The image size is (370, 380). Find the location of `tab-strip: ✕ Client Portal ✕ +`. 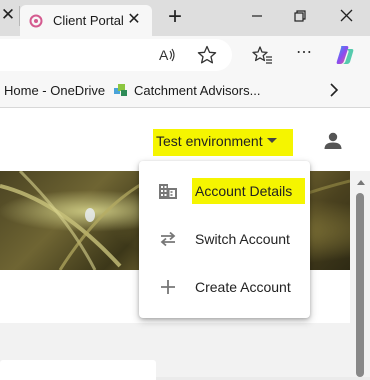

tab-strip: ✕ Client Portal ✕ + is located at coordinates (185, 18).